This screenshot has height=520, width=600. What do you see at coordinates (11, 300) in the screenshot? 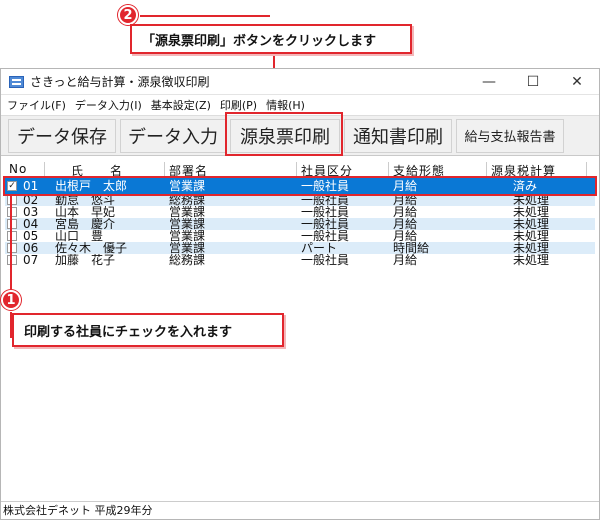
I see `step-1-badge: 1` at bounding box center [11, 300].